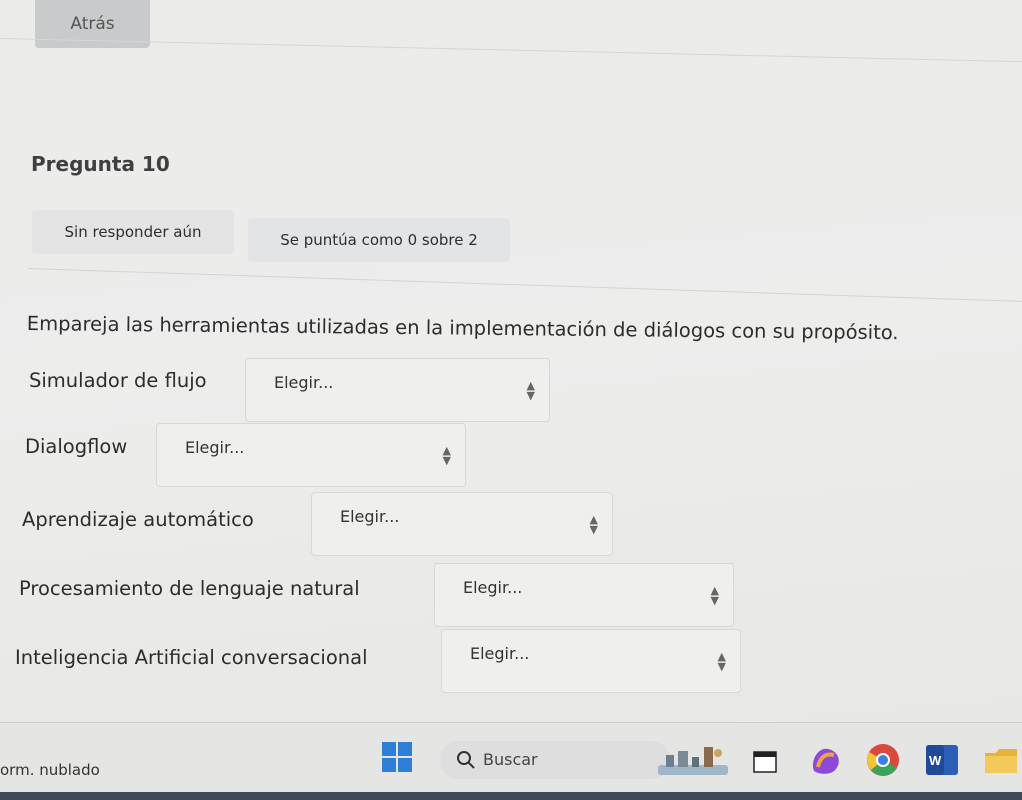  What do you see at coordinates (138, 519) in the screenshot?
I see `match-label: Aprendizaje automático` at bounding box center [138, 519].